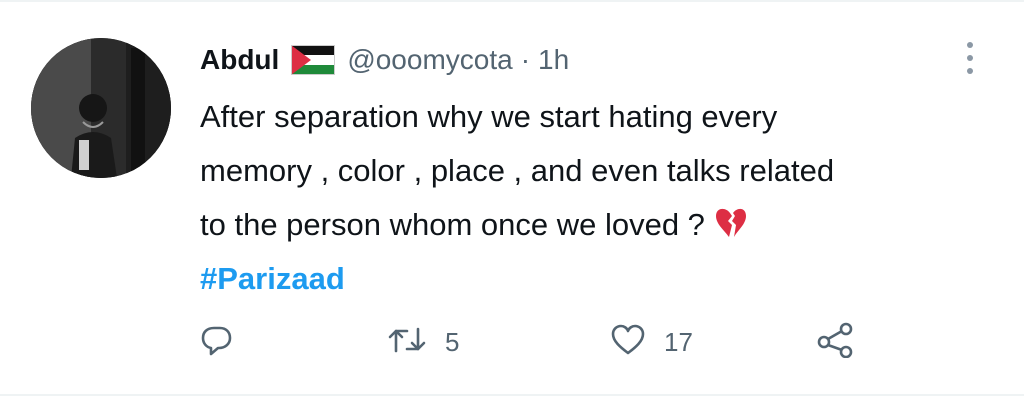 The height and width of the screenshot is (412, 1024). I want to click on retweet-icon, so click(407, 342).